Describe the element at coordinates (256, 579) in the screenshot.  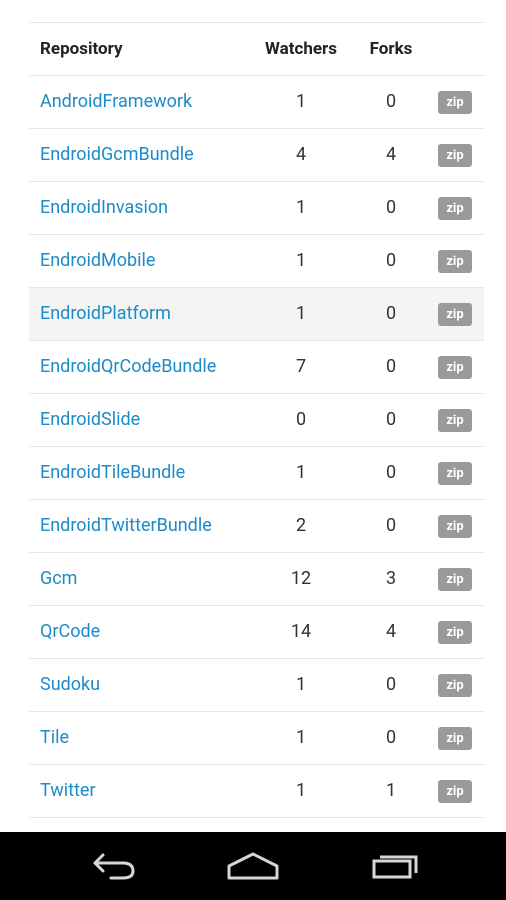
I see `table-row: Gcm 12 3 zip` at that location.